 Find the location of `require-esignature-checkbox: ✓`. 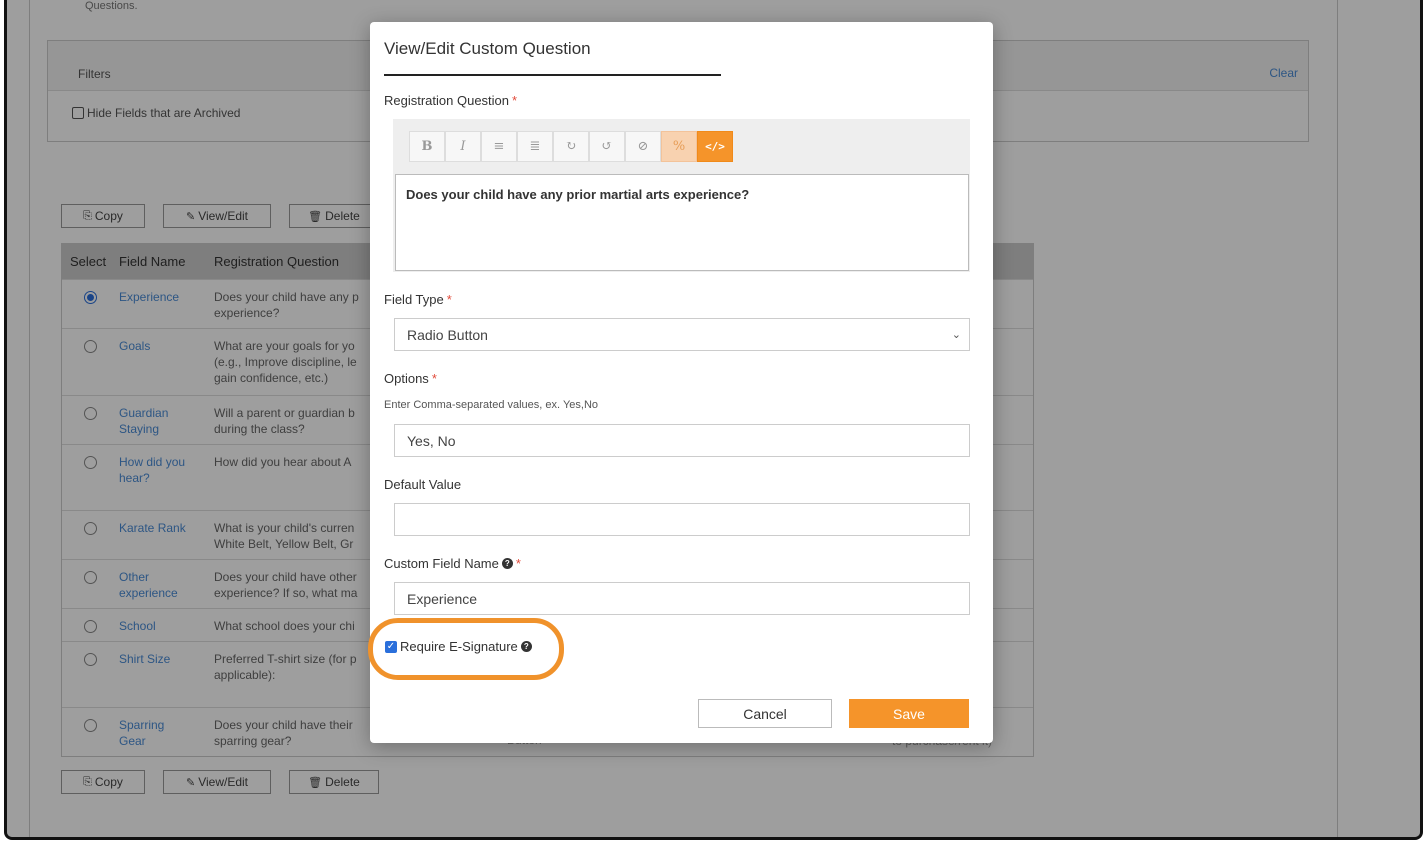

require-esignature-checkbox: ✓ is located at coordinates (391, 646).